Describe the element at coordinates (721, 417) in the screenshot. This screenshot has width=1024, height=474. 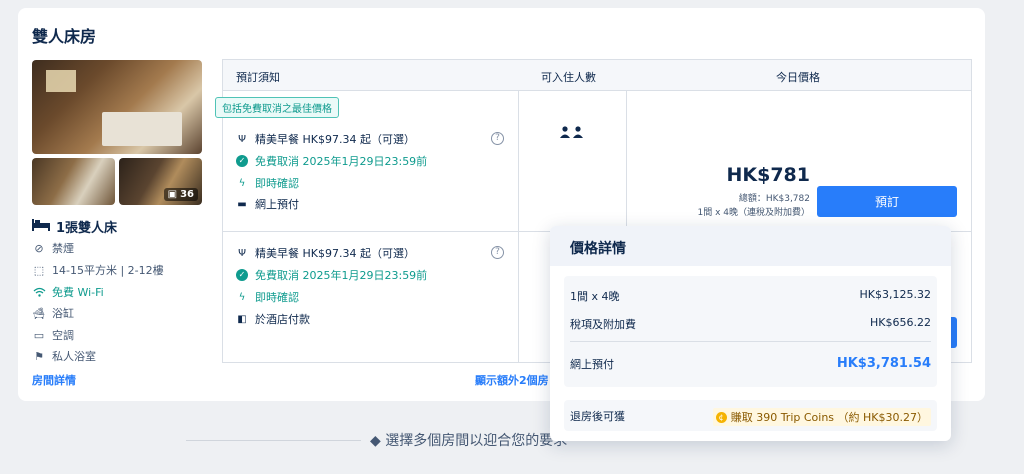
I see `coin-icon: ¢` at that location.